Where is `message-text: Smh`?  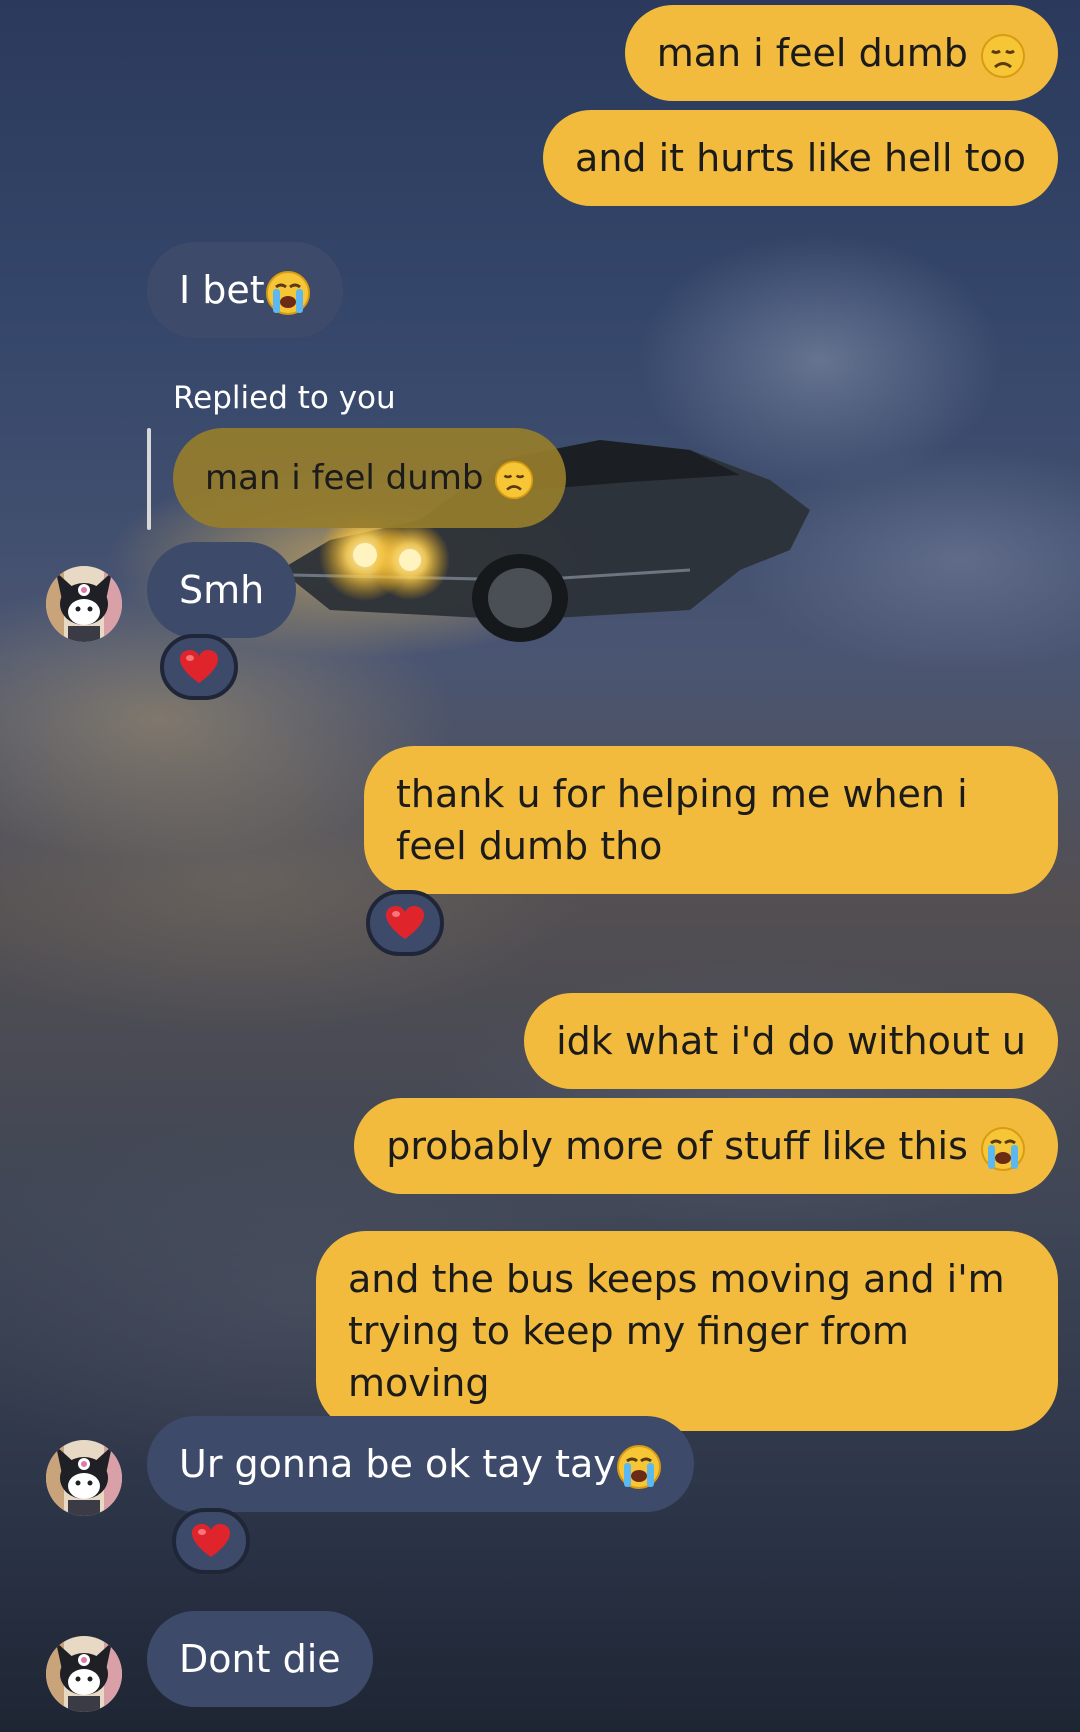 message-text: Smh is located at coordinates (222, 590).